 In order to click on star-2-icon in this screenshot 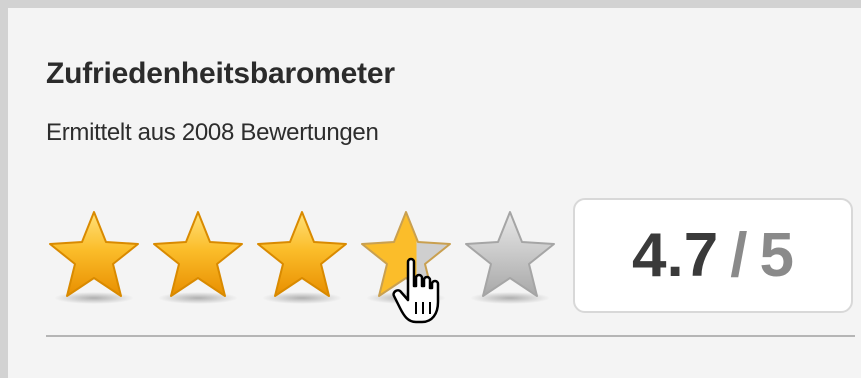, I will do `click(198, 256)`.